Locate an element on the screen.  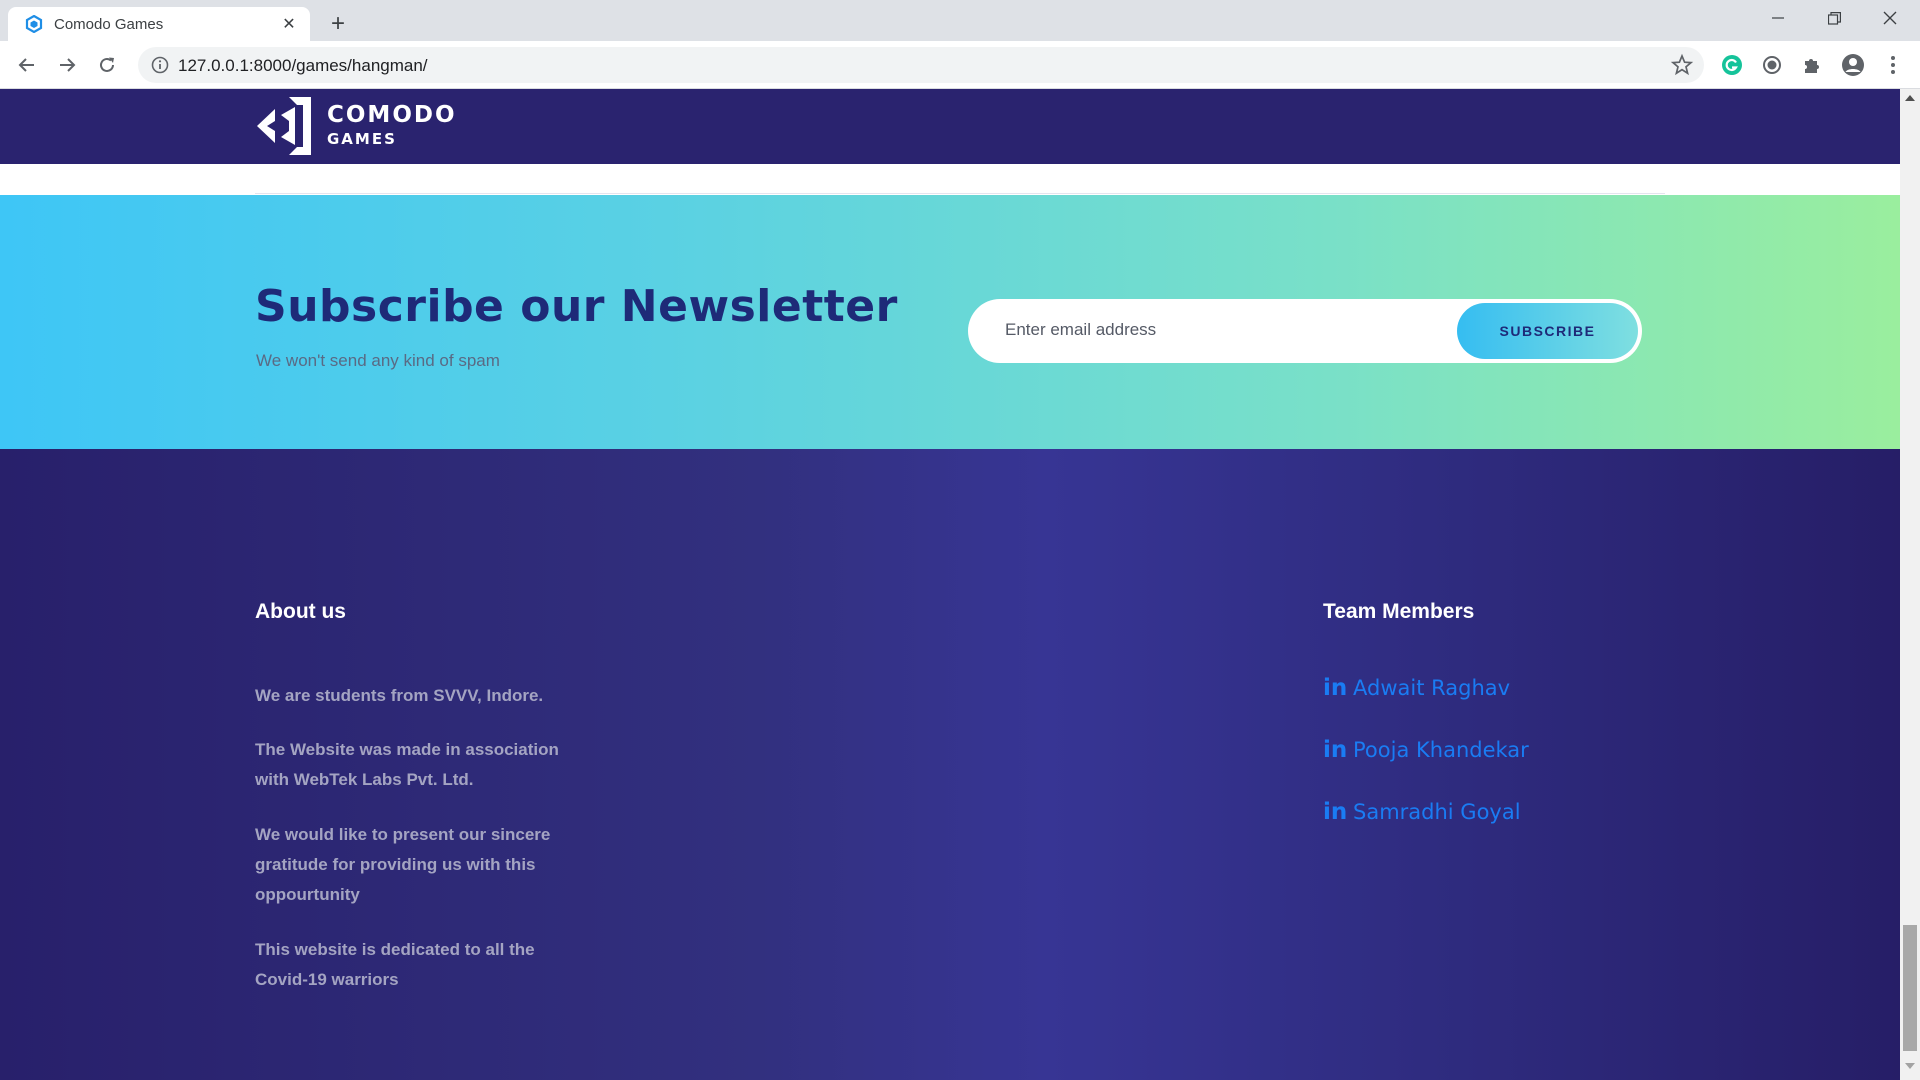
url-text: 127.0.0.1:8000/games/hangman/ is located at coordinates (303, 66).